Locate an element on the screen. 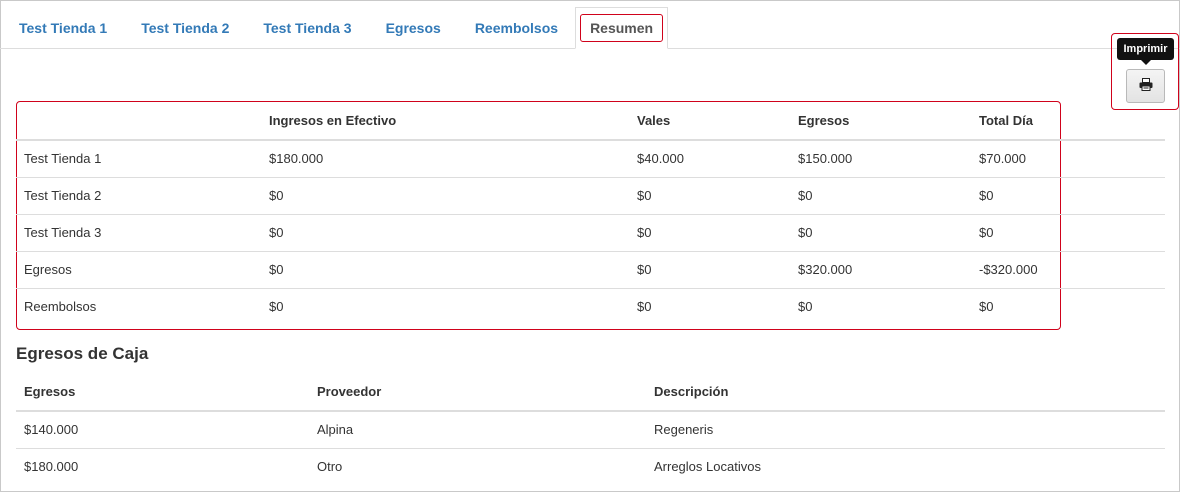 The width and height of the screenshot is (1180, 492). table-cell: Arreglos Locativos is located at coordinates (905, 466).